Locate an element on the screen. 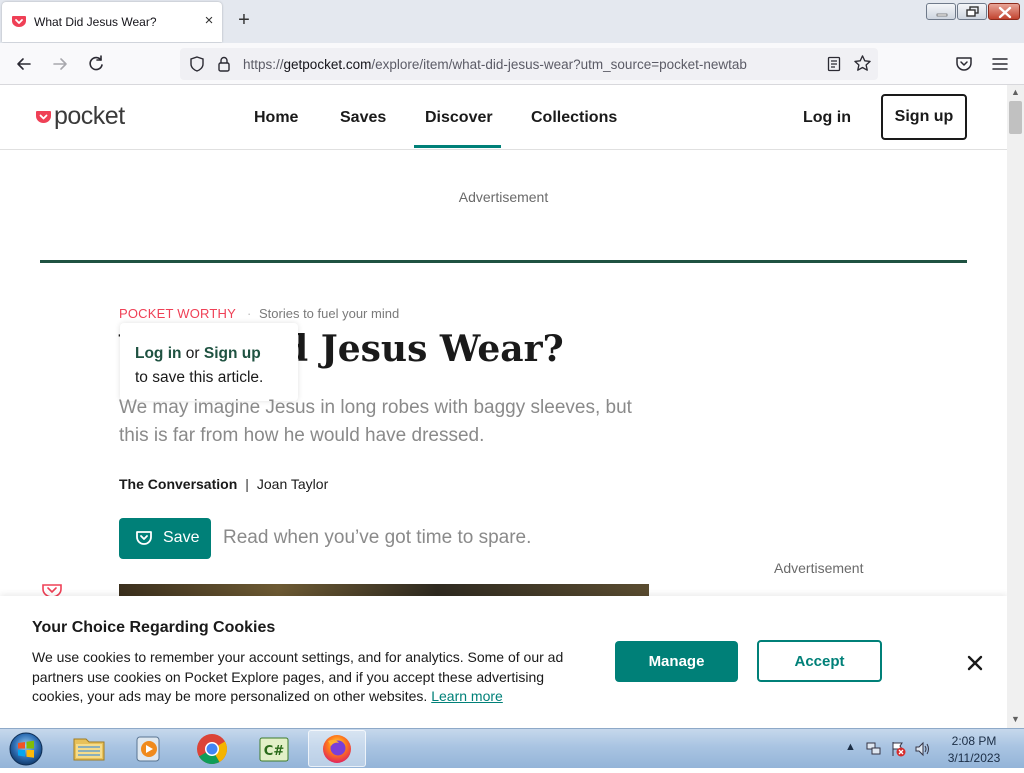 This screenshot has width=1024, height=773. save-login-popover: Log in or Sign up to save this article. is located at coordinates (209, 362).